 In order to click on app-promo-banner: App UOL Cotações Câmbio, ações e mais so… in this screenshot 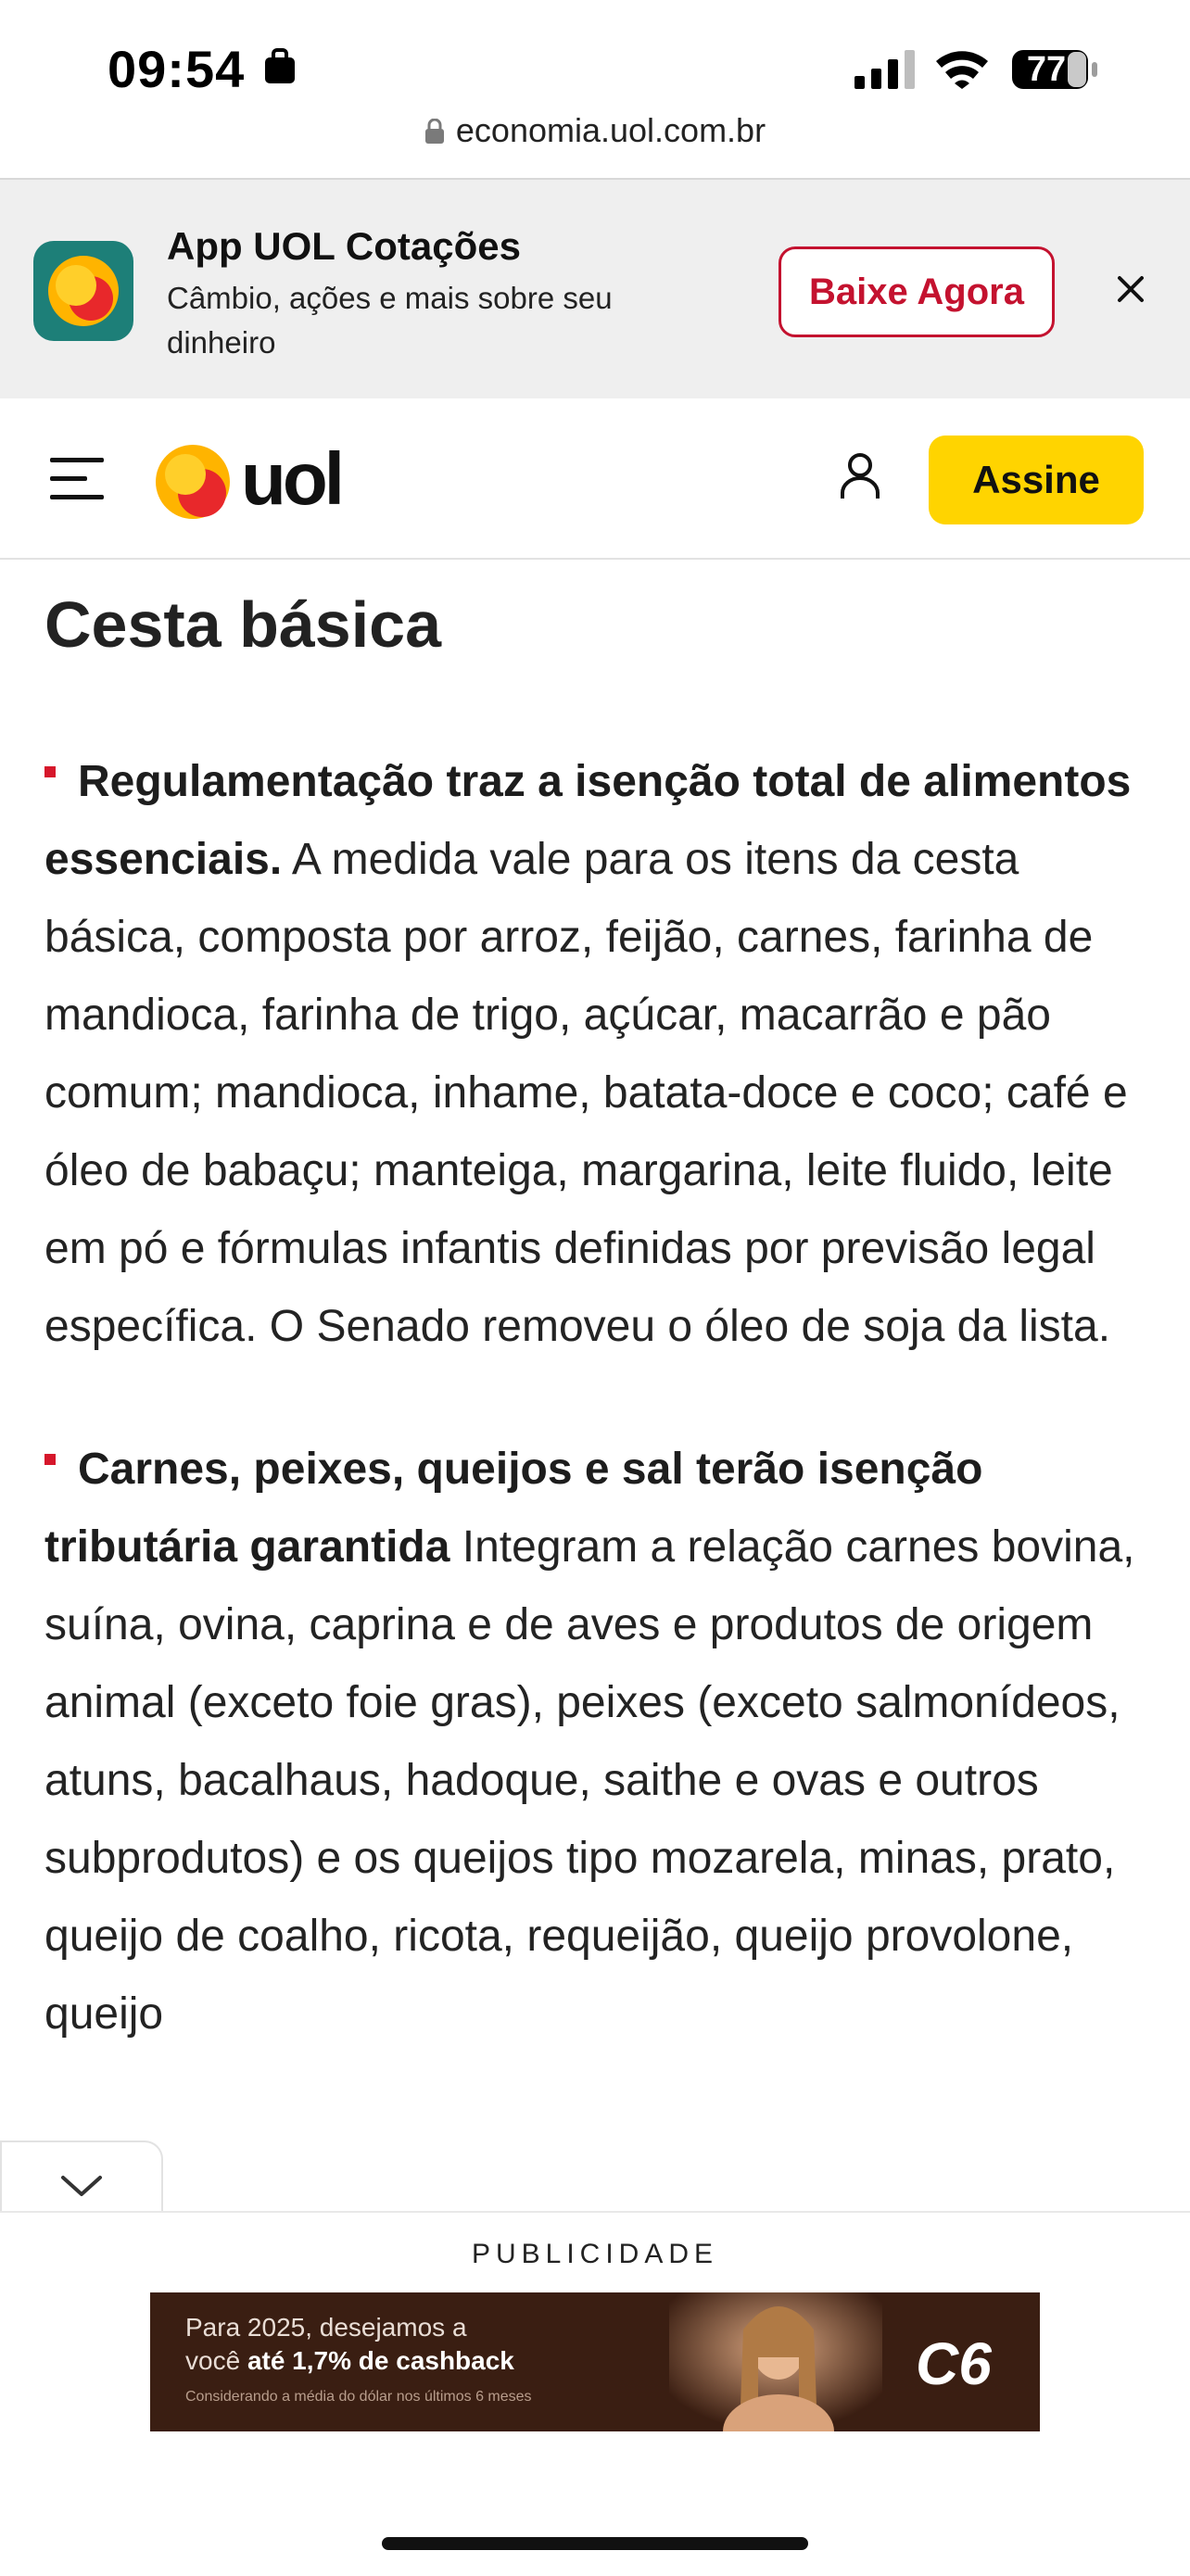, I will do `click(595, 289)`.